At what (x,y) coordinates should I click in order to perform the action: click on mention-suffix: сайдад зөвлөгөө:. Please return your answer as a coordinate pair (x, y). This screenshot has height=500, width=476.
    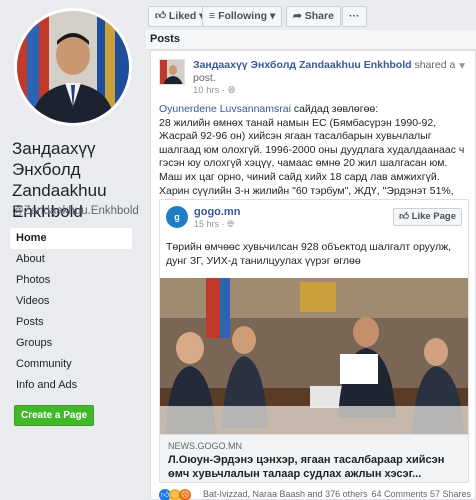
    Looking at the image, I should click on (334, 109).